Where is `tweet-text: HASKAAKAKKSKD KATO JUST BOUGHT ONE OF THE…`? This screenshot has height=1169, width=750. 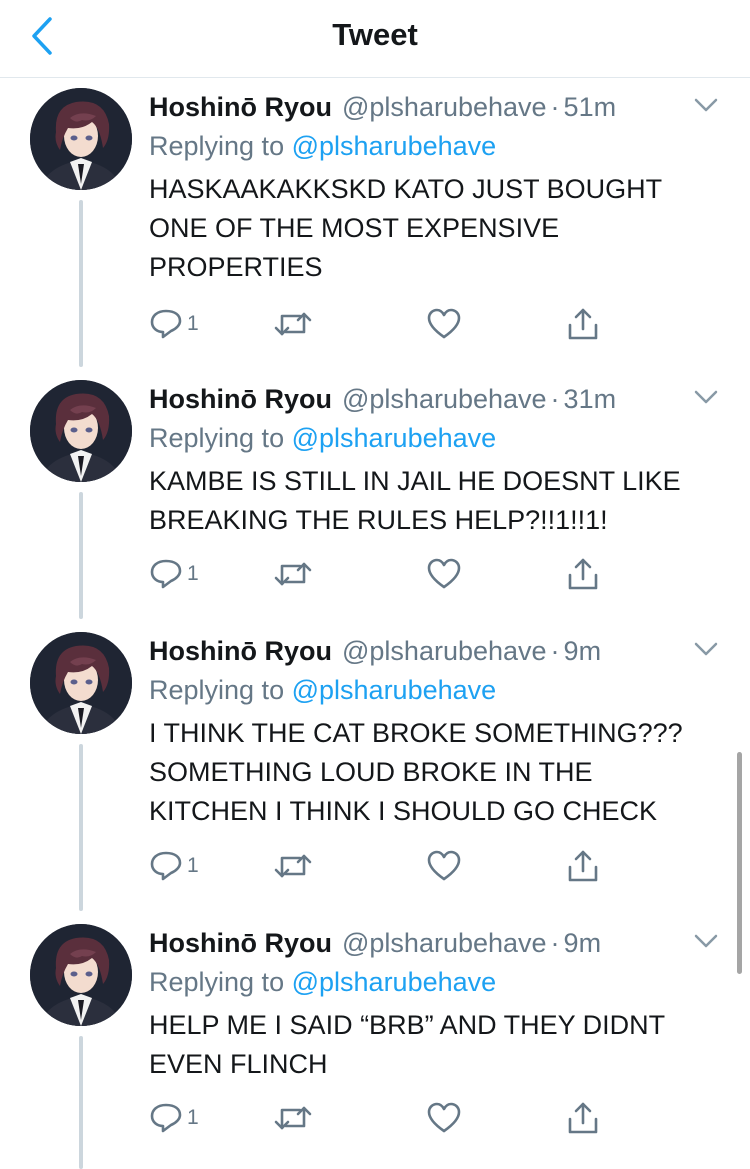
tweet-text: HASKAAKAKKSKD KATO JUST BOUGHT ONE OF THE… is located at coordinates (439, 228).